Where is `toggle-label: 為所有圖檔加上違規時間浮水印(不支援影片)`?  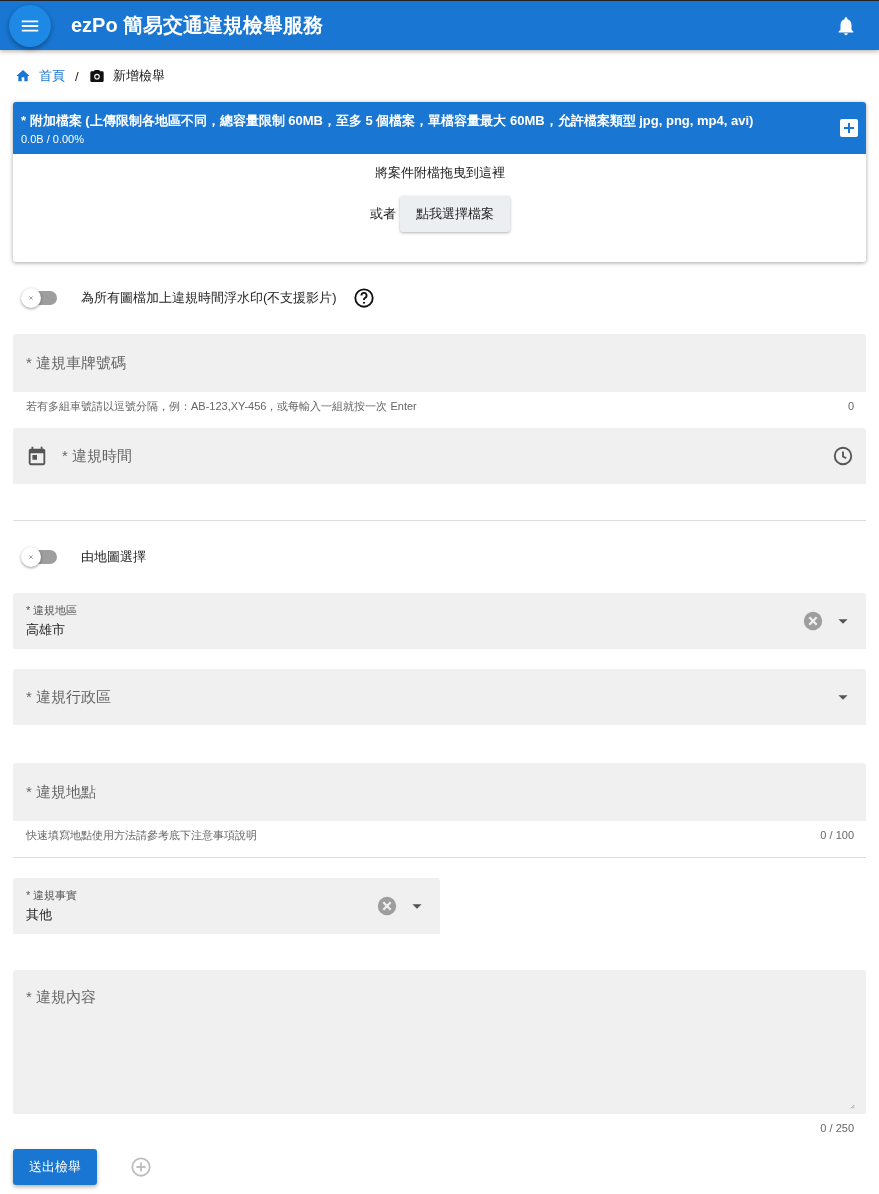 toggle-label: 為所有圖檔加上違規時間浮水印(不支援影片) is located at coordinates (209, 298).